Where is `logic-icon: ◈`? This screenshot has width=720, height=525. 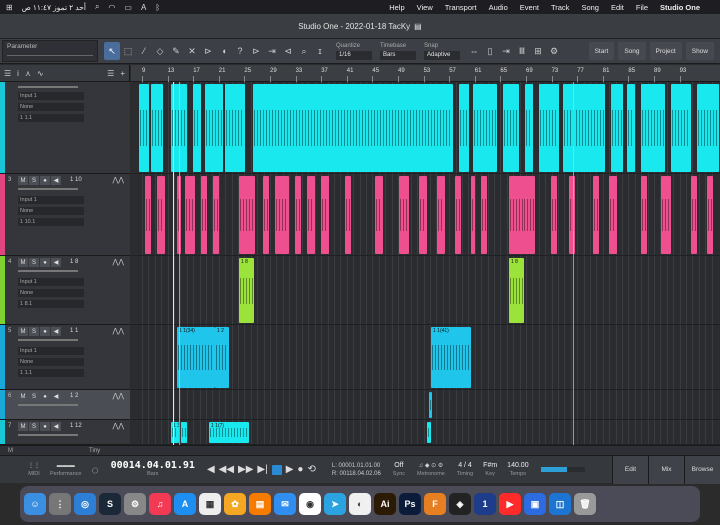
logic-icon: ◈ is located at coordinates (460, 504).